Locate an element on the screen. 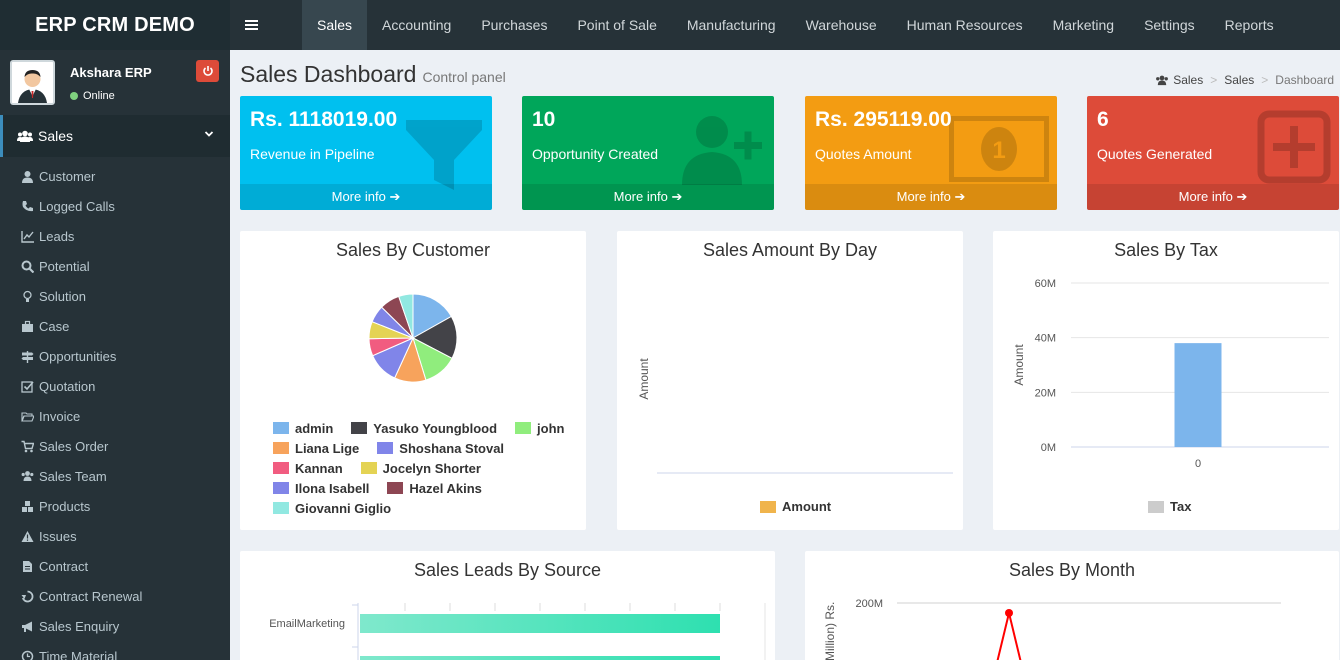 The image size is (1340, 660). legend-item: Giovanni Giglio is located at coordinates (332, 508).